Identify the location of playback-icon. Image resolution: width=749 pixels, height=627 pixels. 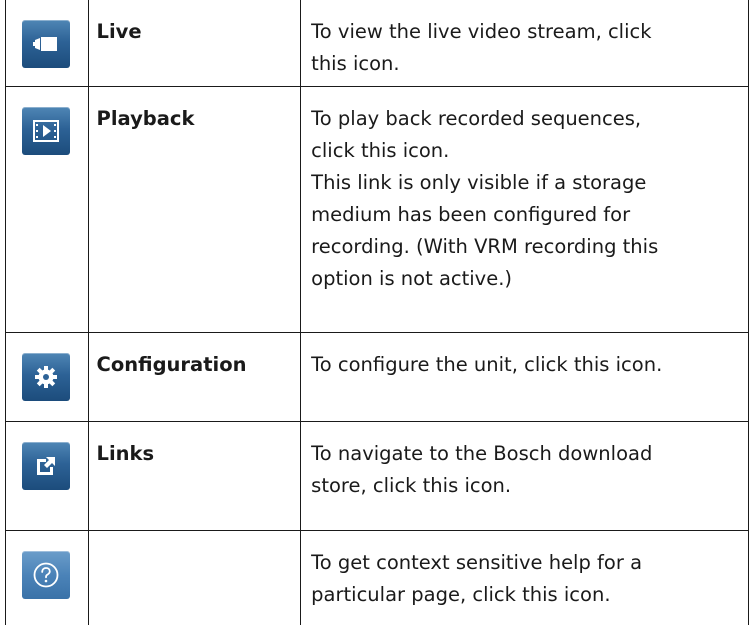
(46, 130).